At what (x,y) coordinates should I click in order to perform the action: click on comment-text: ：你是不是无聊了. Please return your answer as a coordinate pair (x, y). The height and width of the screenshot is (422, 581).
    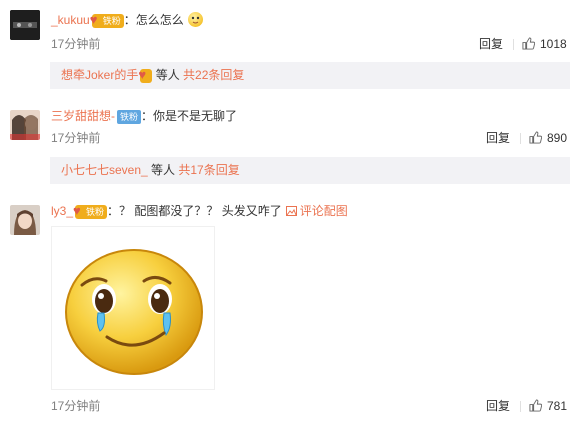
    Looking at the image, I should click on (189, 116).